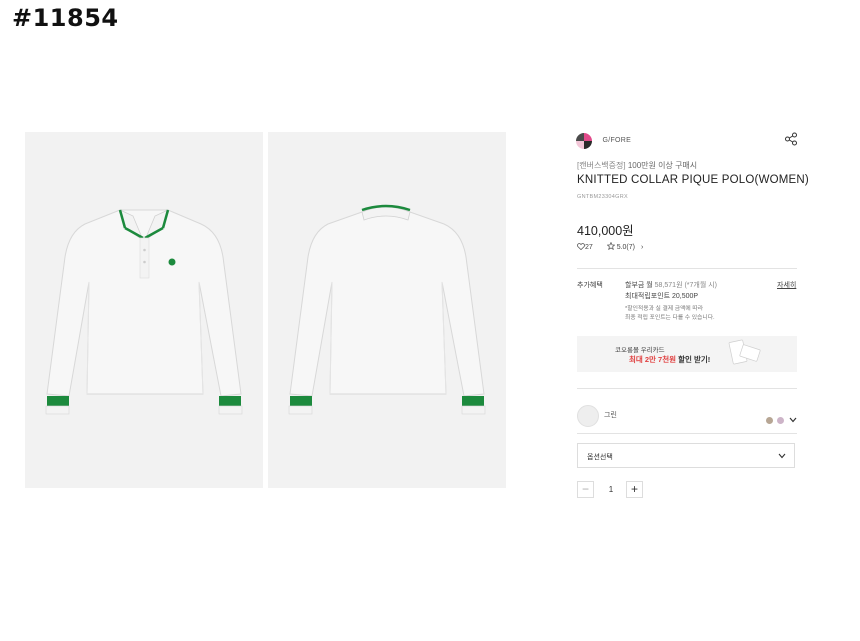  I want to click on product-meta: 27 5.0(7) ›, so click(616, 246).